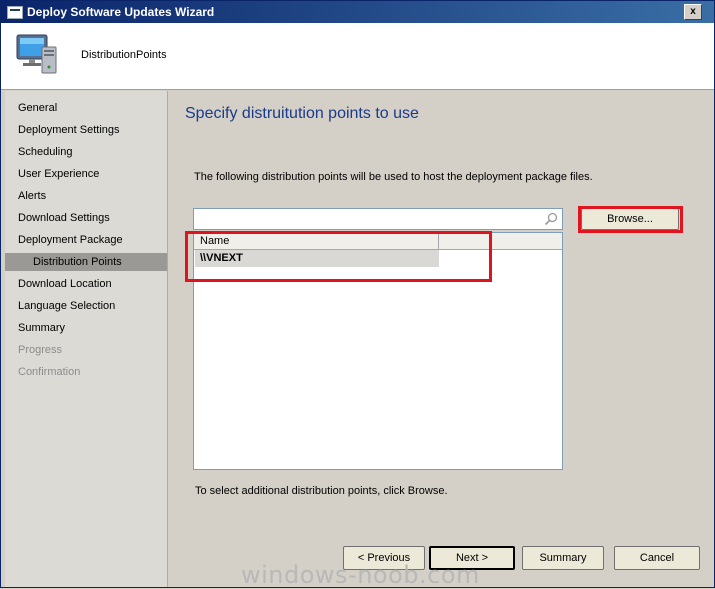 This screenshot has width=715, height=589. What do you see at coordinates (657, 558) in the screenshot?
I see `cancel-button: Cancel` at bounding box center [657, 558].